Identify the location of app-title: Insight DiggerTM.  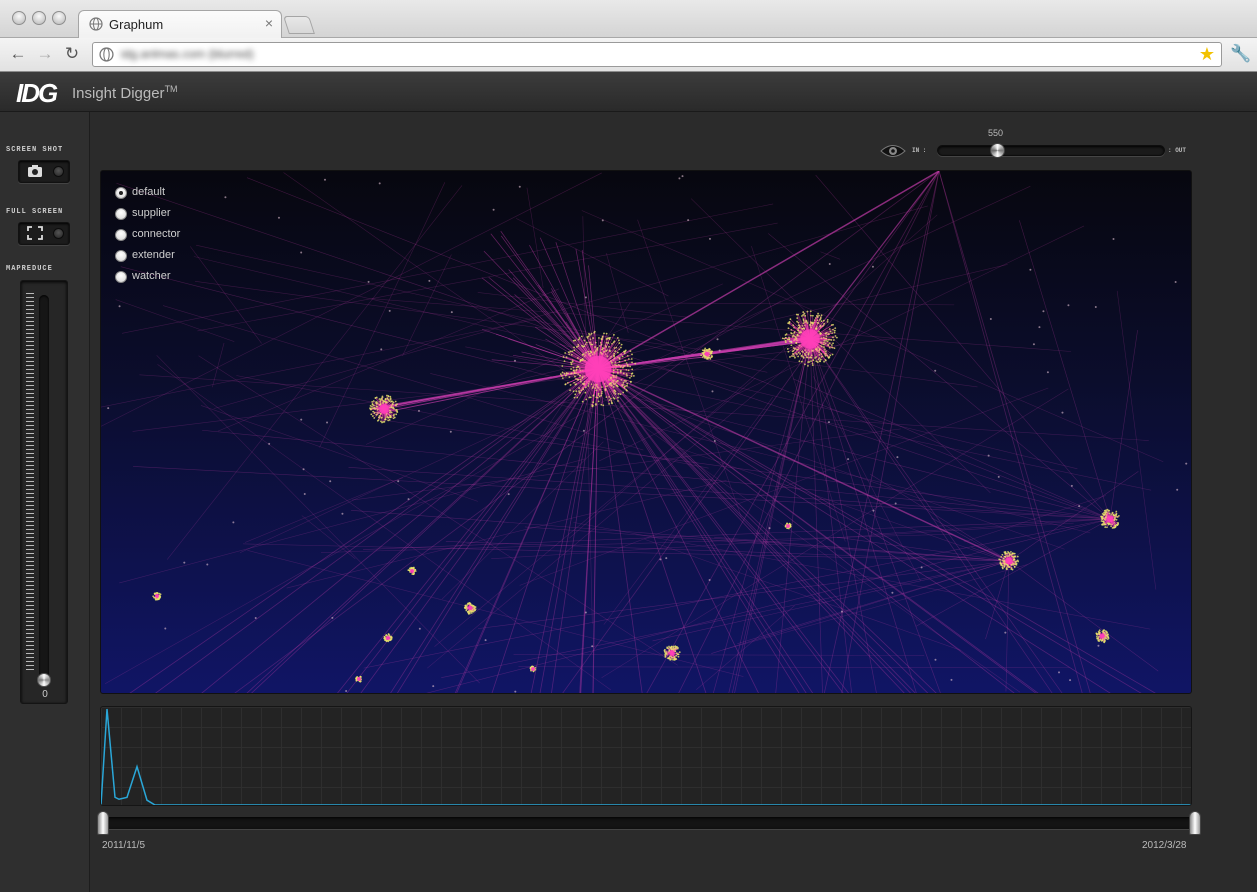
(125, 93).